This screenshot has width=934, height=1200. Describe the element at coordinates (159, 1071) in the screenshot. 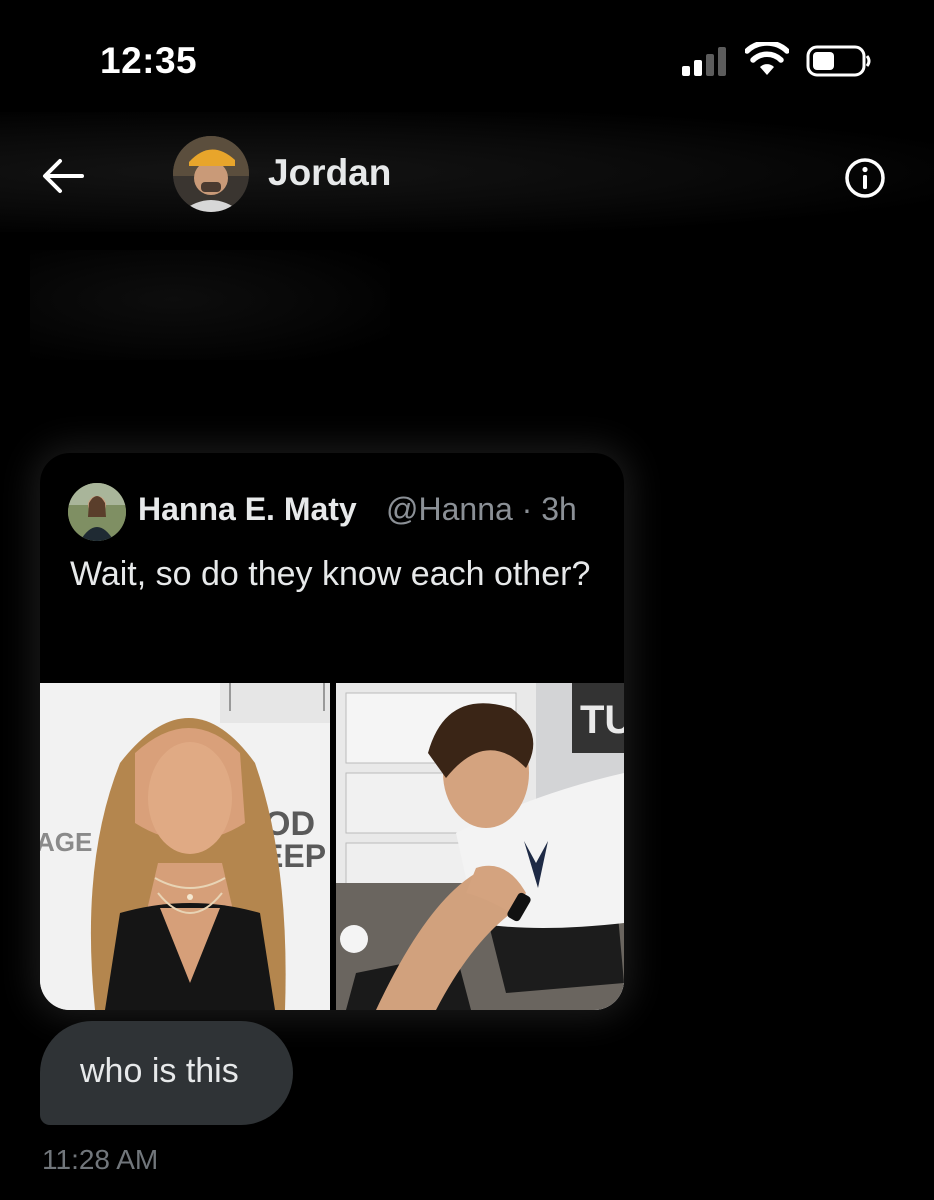

I see `message-text: who is this` at that location.